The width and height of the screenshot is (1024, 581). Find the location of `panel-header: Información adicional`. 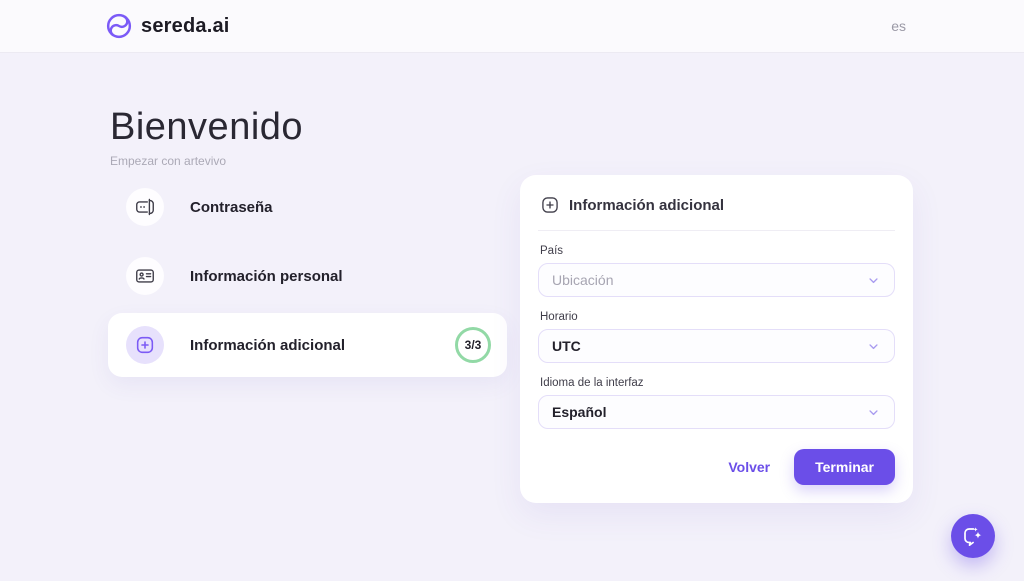

panel-header: Información adicional is located at coordinates (716, 203).